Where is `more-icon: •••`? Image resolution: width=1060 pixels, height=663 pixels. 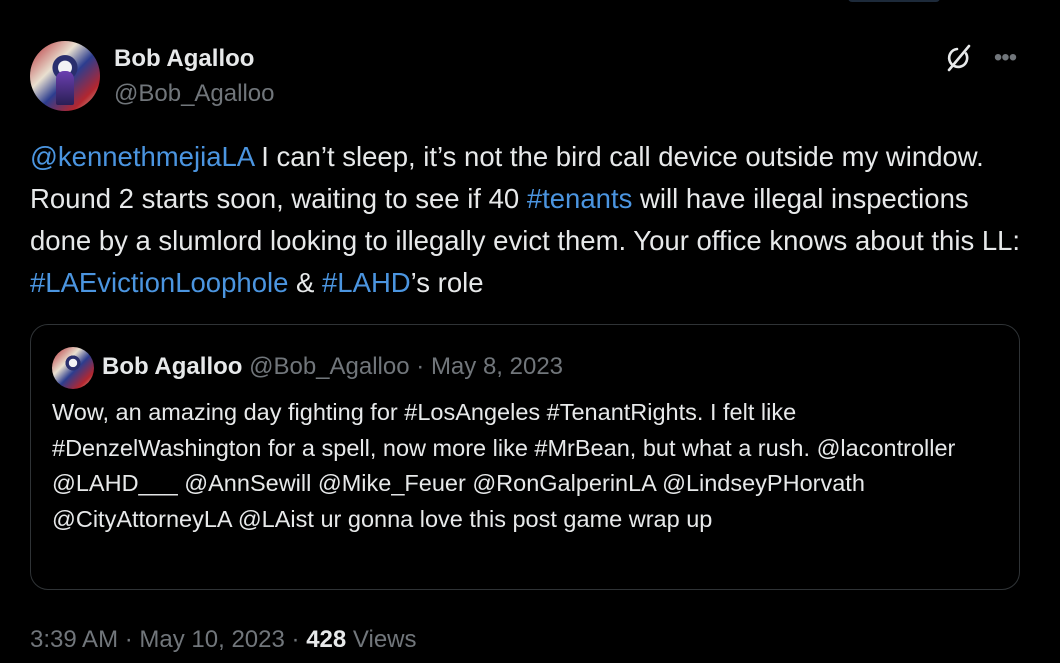
more-icon: ••• is located at coordinates (1005, 58).